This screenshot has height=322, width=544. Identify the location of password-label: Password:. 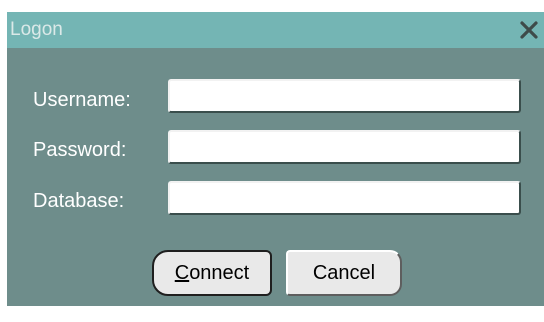
(80, 150).